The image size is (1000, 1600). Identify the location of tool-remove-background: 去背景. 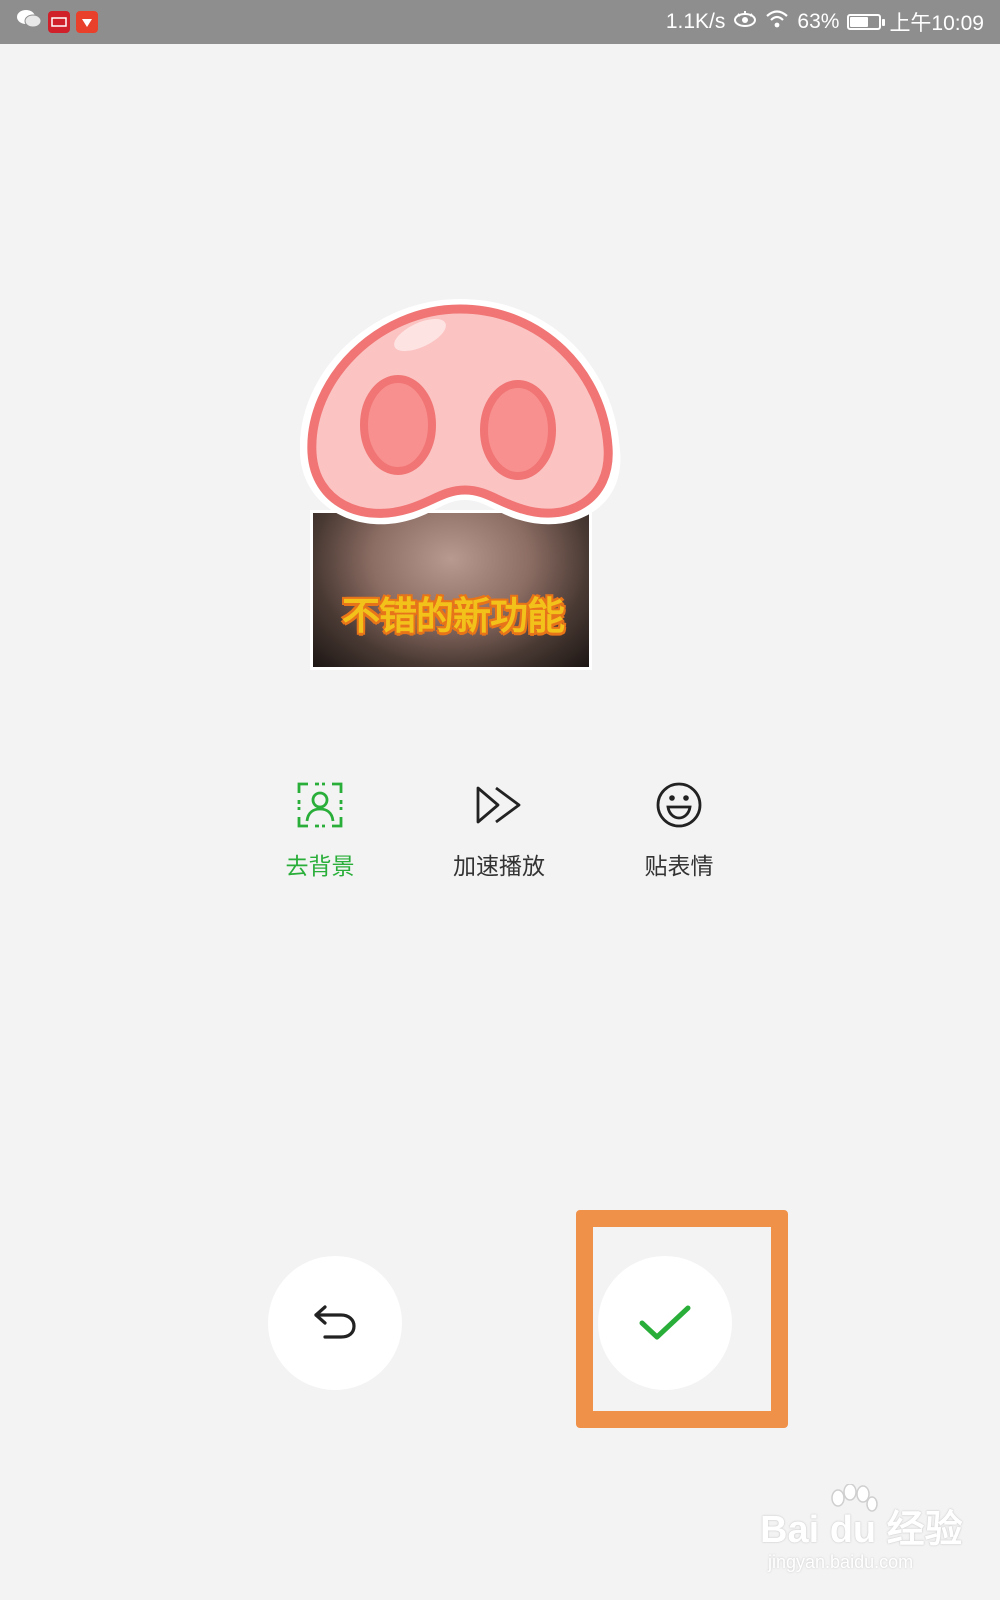
(320, 828).